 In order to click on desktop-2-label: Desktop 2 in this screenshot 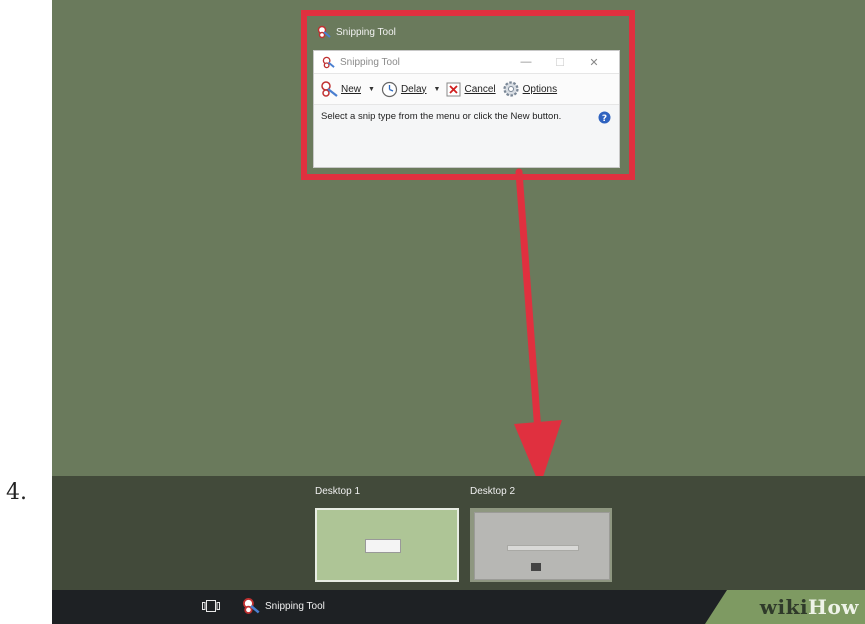, I will do `click(493, 491)`.